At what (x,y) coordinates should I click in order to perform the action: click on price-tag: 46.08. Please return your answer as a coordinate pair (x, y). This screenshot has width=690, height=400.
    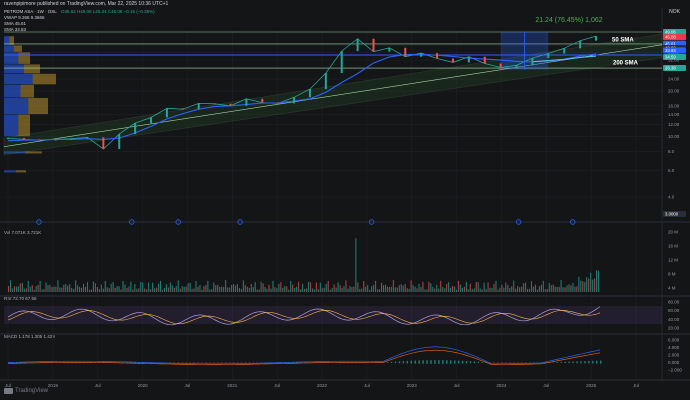
    Looking at the image, I should click on (674, 37).